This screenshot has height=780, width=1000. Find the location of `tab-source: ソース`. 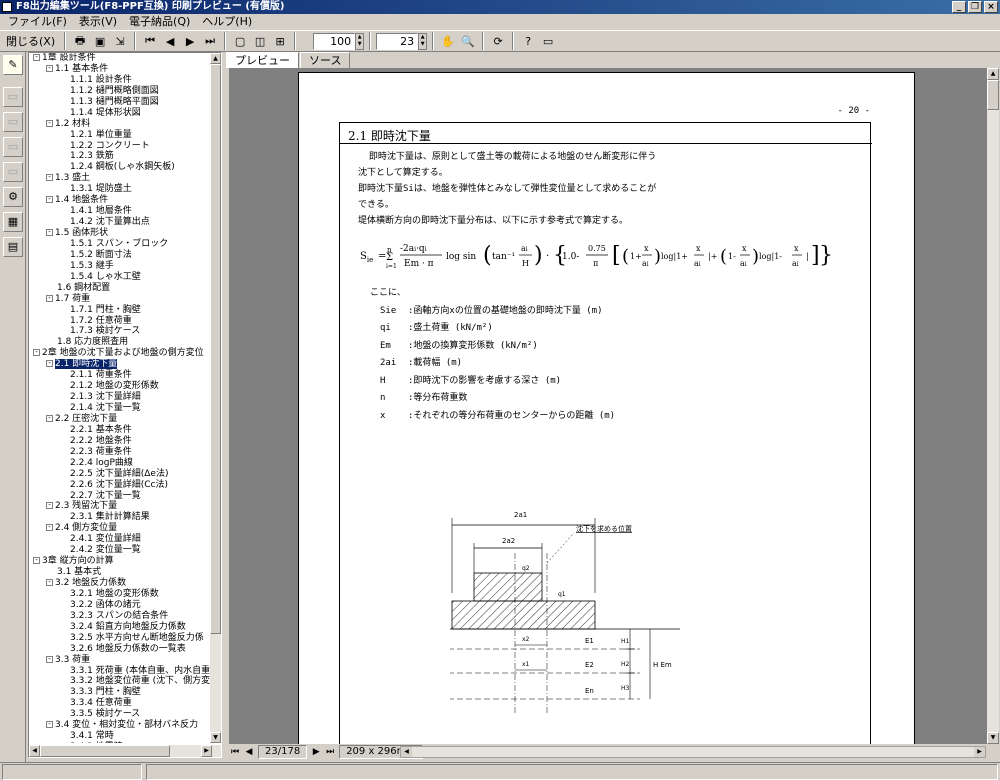

tab-source: ソース is located at coordinates (325, 60).